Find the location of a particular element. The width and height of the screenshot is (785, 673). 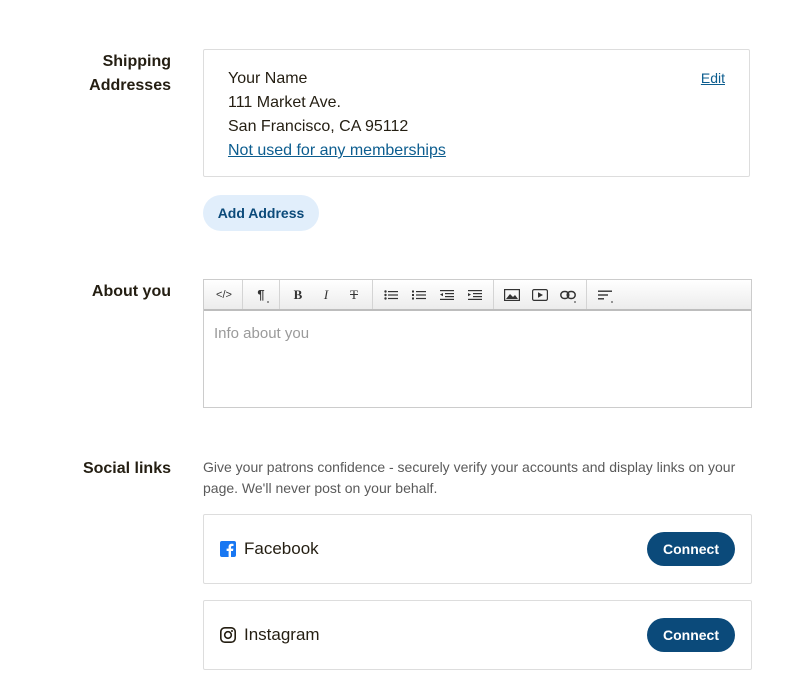

toolbar-group-view: </> is located at coordinates (224, 294).